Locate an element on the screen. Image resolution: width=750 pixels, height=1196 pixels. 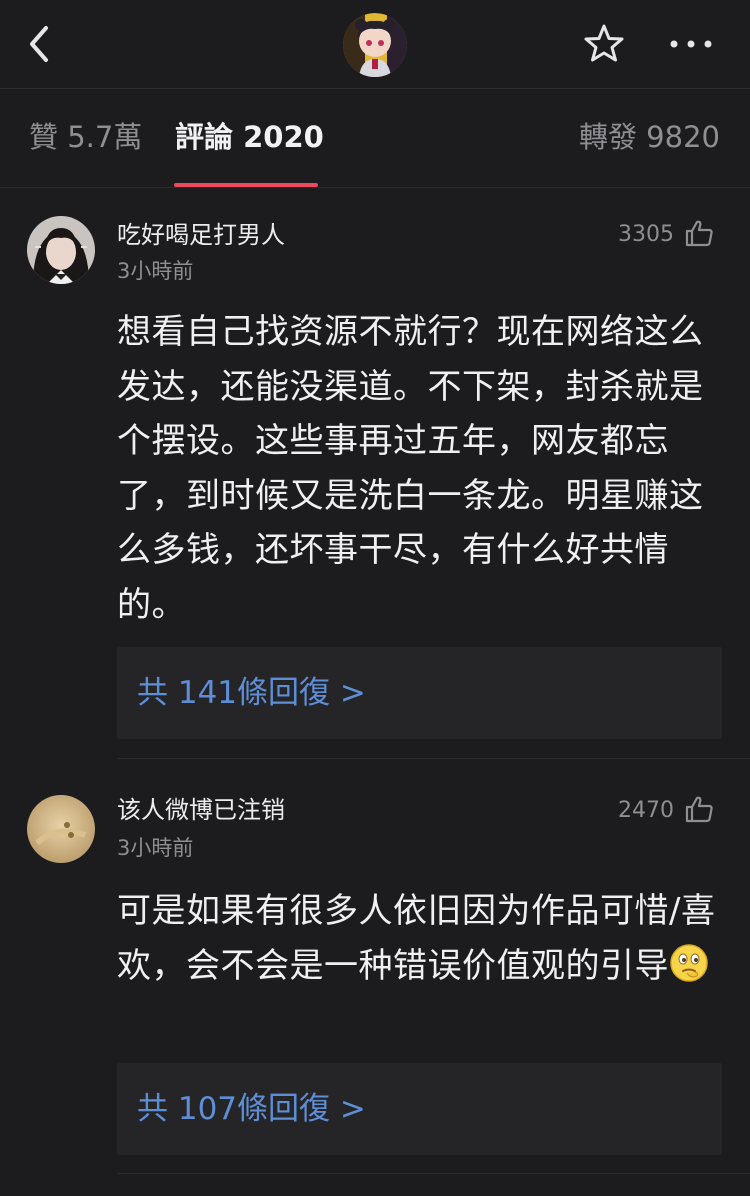
comment-text: 可是如果有很多人依旧因为作品可惜/喜欢，会不会是一种错误价值观的引导 is located at coordinates (416, 938).